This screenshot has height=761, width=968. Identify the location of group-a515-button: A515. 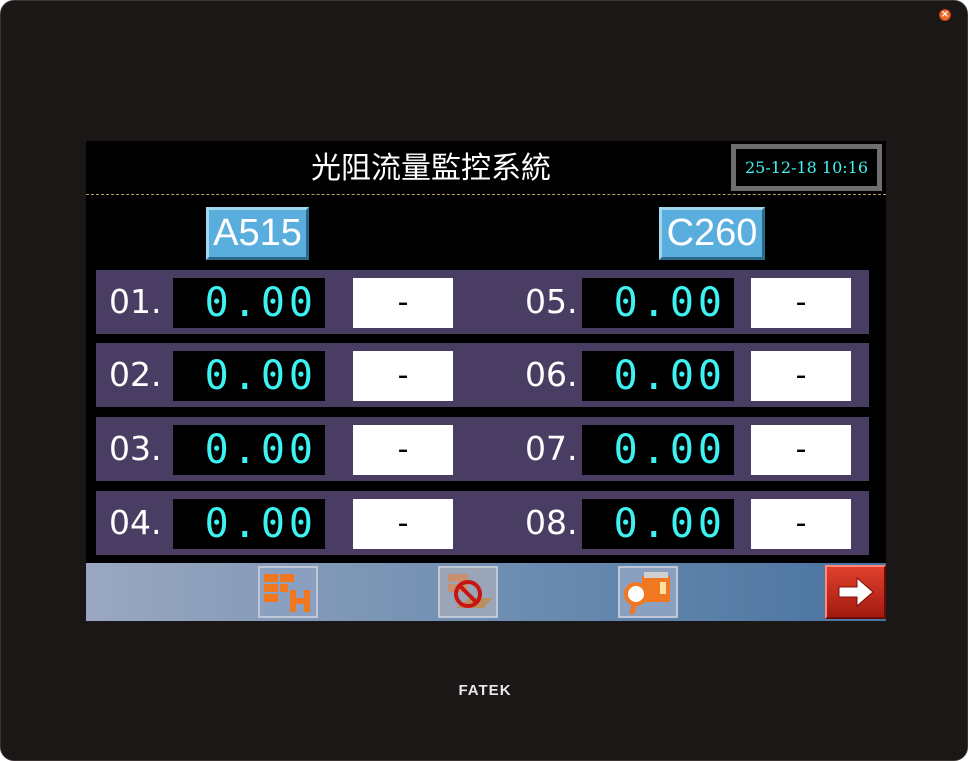
(257, 233).